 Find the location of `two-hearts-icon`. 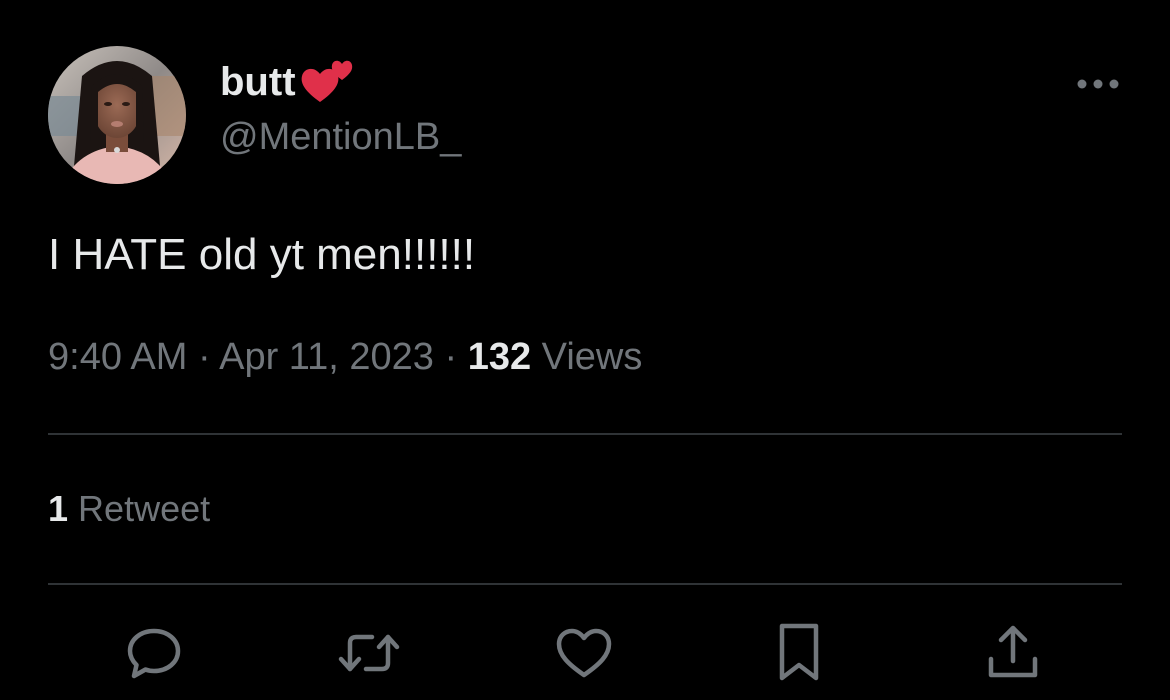

two-hearts-icon is located at coordinates (327, 80).